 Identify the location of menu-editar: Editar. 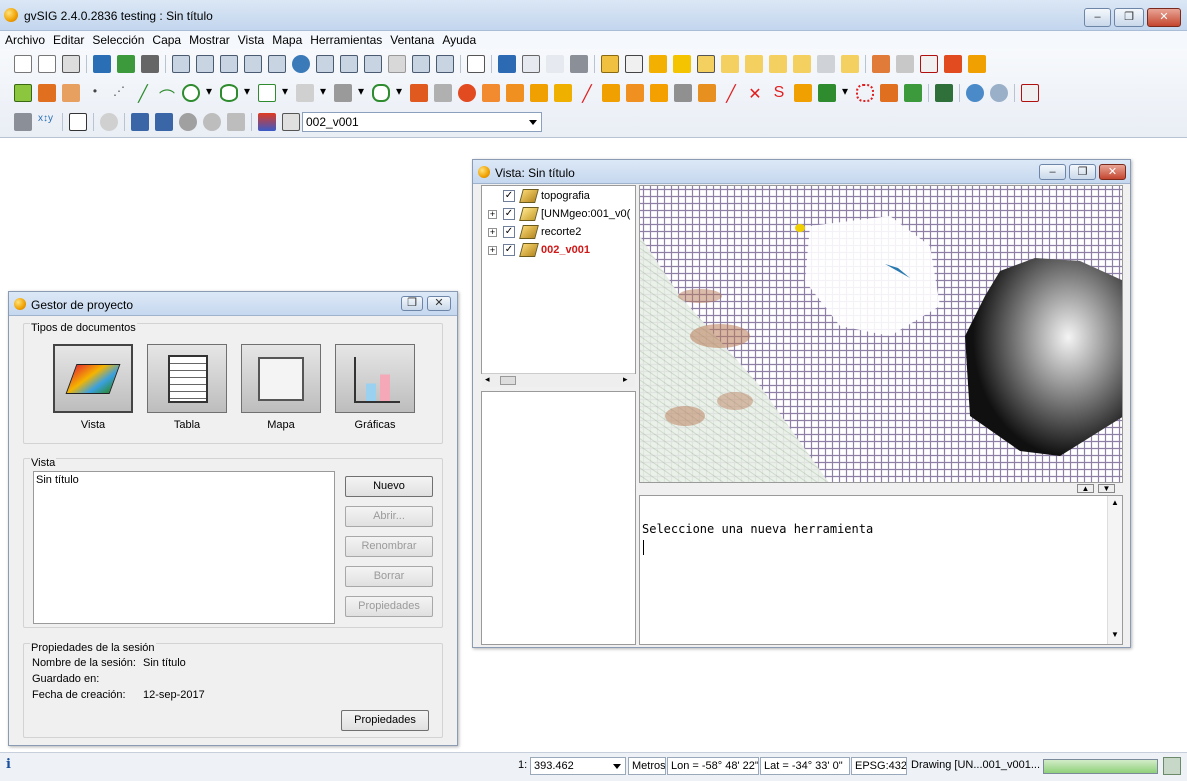
(67, 39).